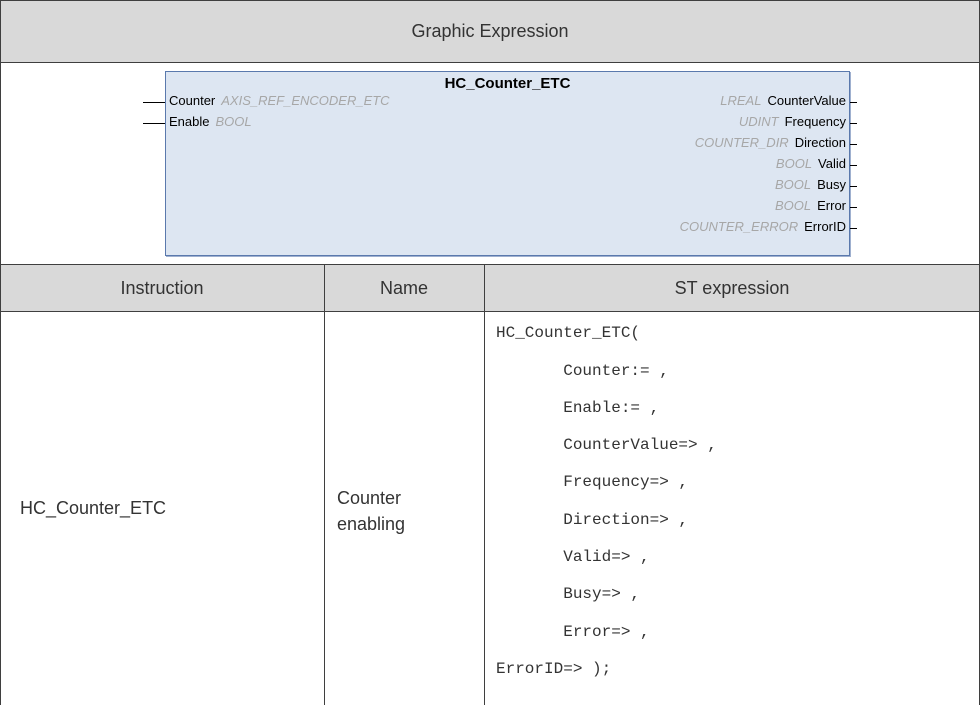 Image resolution: width=980 pixels, height=705 pixels. I want to click on output-pin-valid: BOOL Valid, so click(811, 163).